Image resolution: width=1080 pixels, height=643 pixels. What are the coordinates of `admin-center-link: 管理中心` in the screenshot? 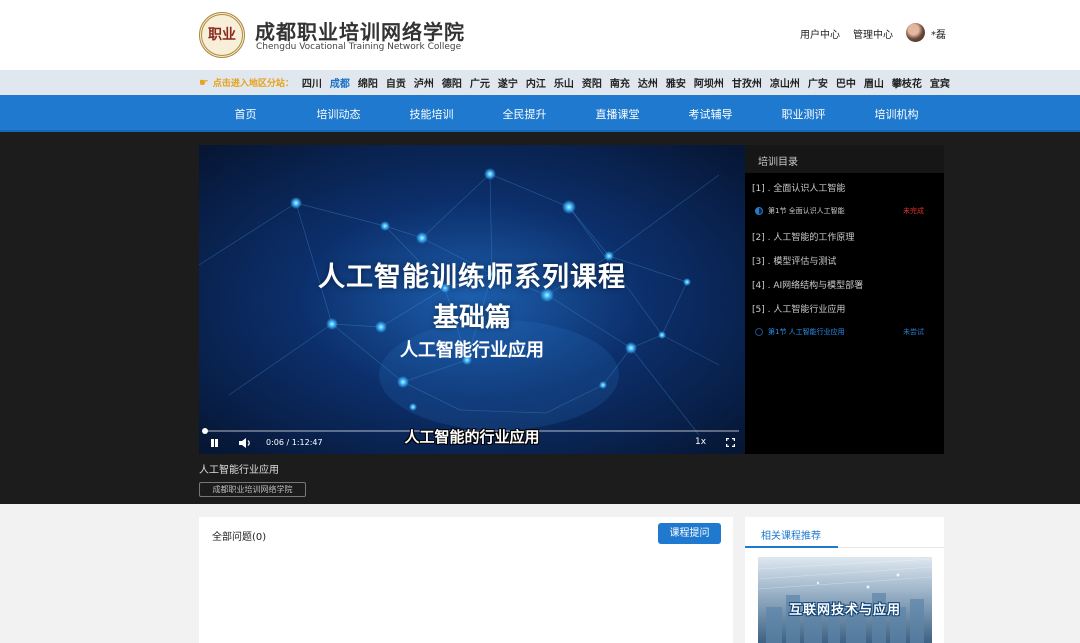 It's located at (873, 33).